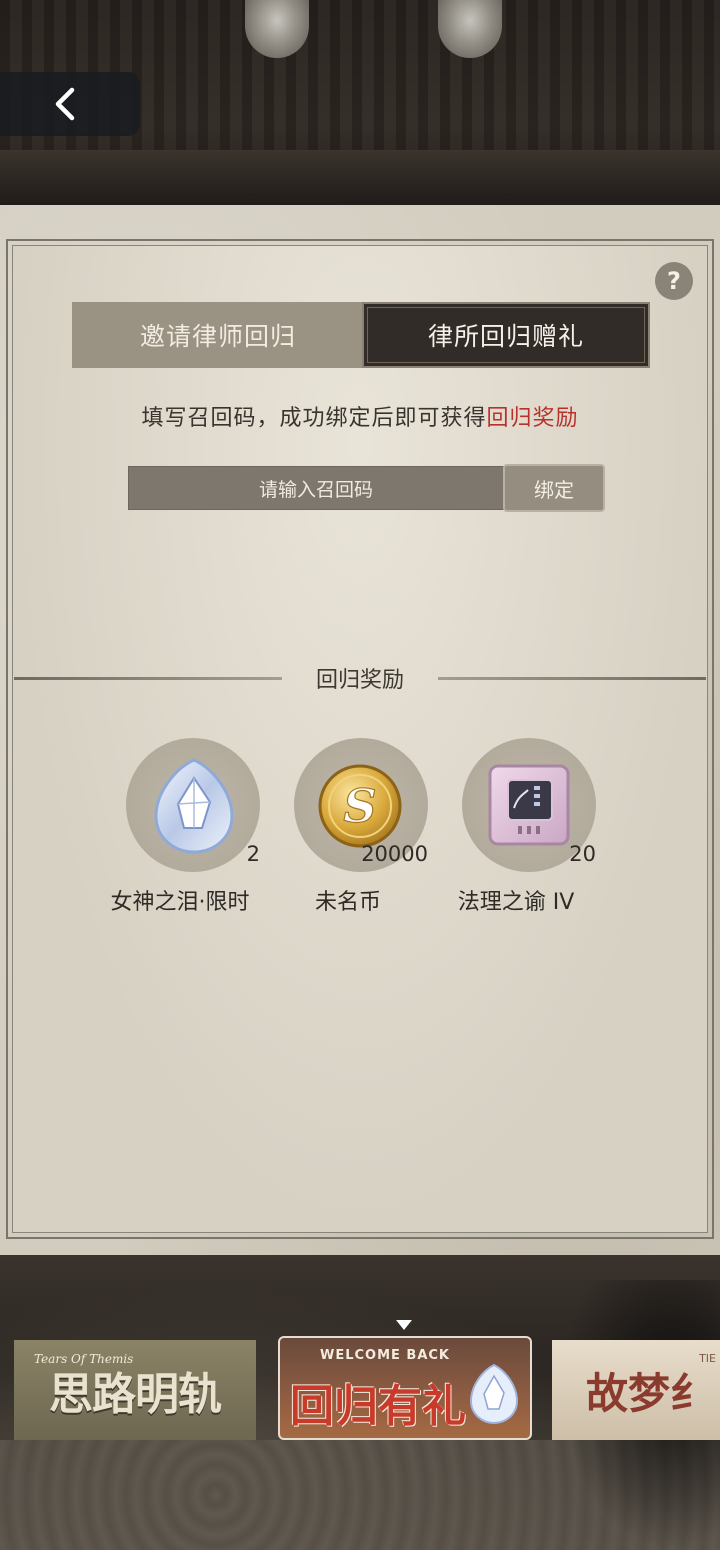 This screenshot has width=720, height=1550. Describe the element at coordinates (582, 854) in the screenshot. I see `reward-count: 20` at that location.